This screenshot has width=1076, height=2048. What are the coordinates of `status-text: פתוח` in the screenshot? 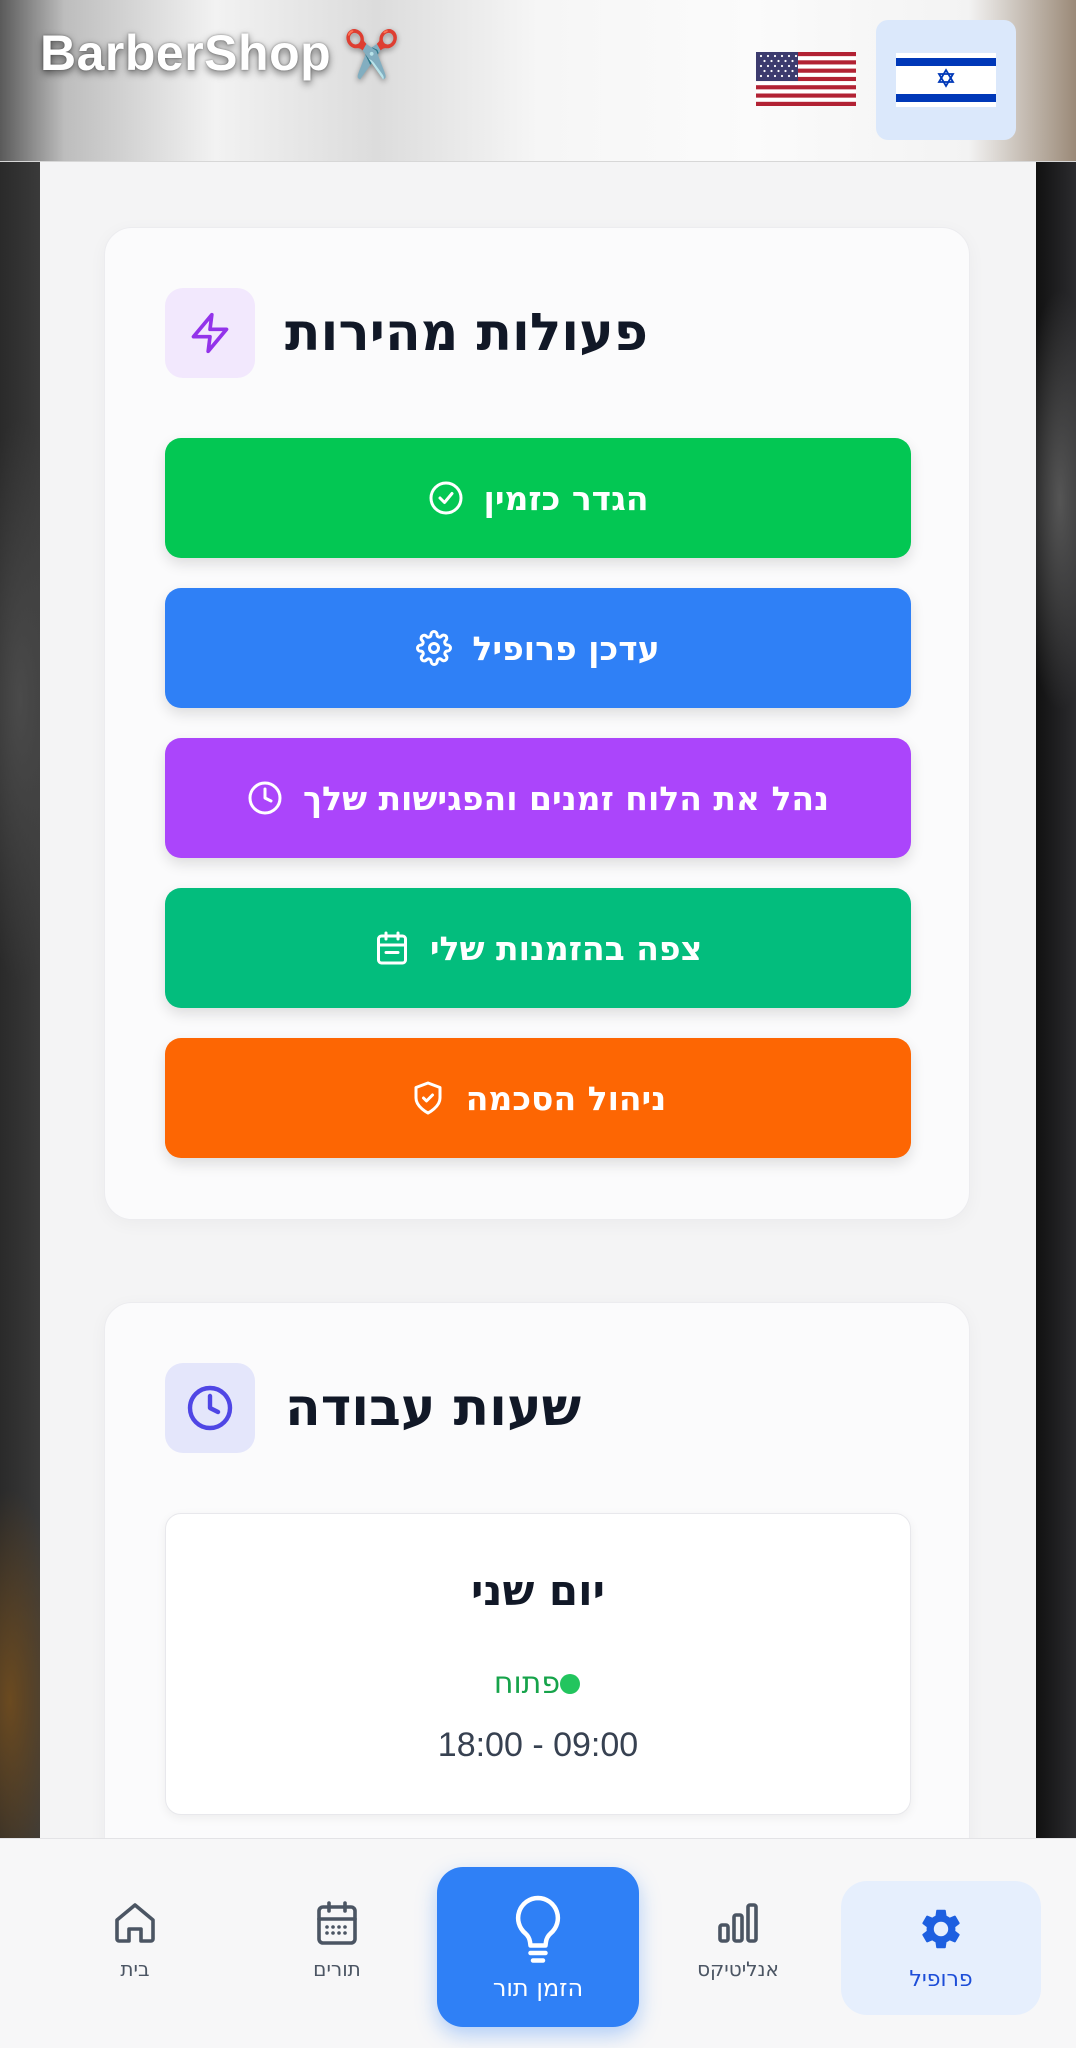 It's located at (527, 1683).